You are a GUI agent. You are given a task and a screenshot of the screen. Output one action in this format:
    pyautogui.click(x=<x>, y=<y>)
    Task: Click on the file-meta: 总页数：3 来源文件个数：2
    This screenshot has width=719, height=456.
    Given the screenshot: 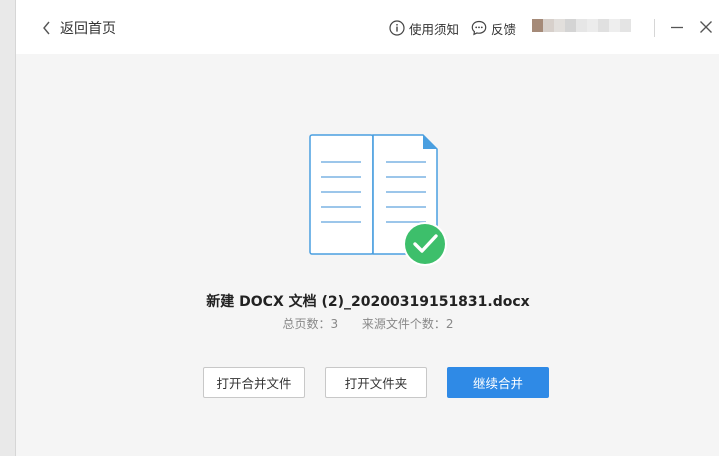 What is the action you would take?
    pyautogui.click(x=367, y=323)
    